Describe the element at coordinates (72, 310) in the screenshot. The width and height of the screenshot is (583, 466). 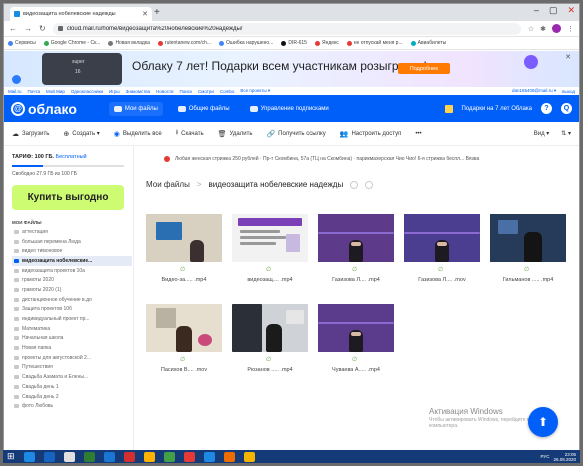
I see `sidebar-folder-item: Защита проектов 10б` at that location.